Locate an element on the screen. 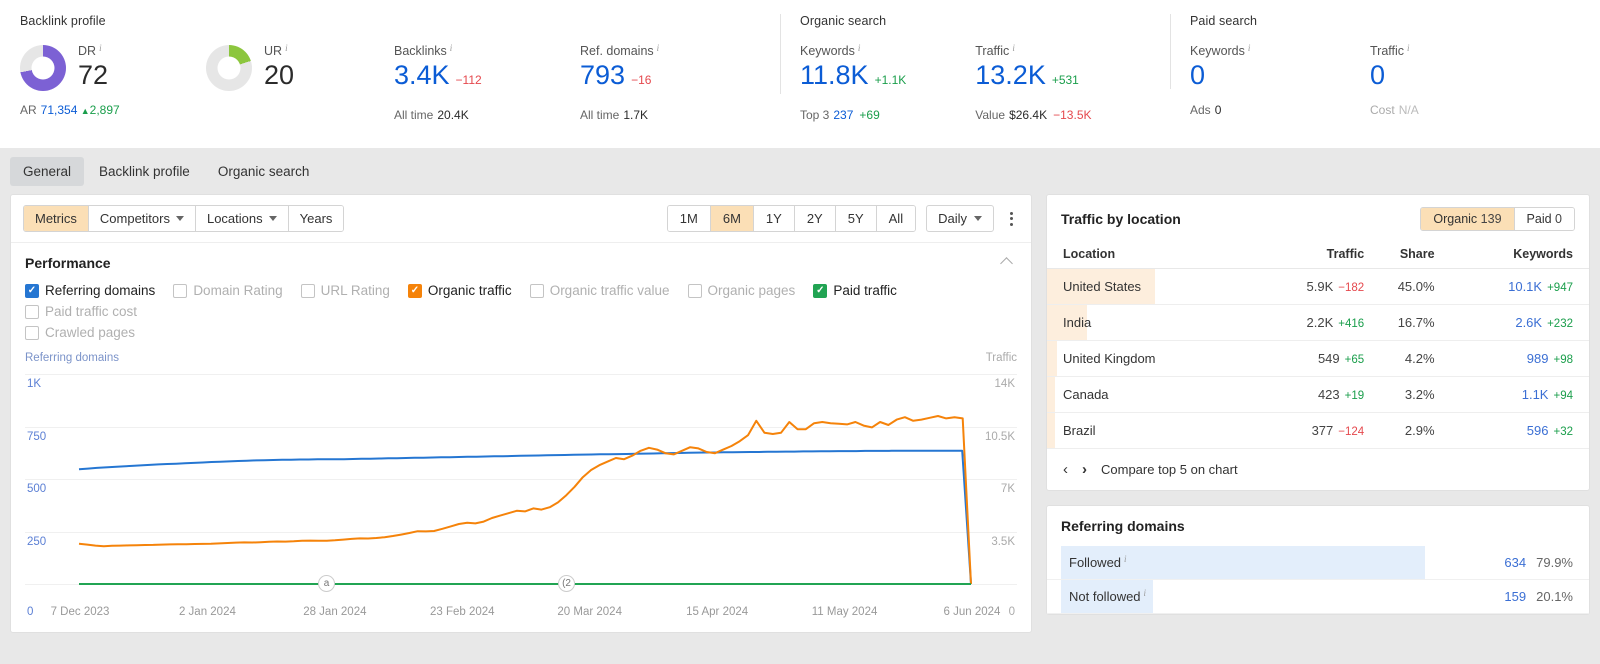 The width and height of the screenshot is (1600, 664). paid-keywords-value: 0 is located at coordinates (1280, 75).